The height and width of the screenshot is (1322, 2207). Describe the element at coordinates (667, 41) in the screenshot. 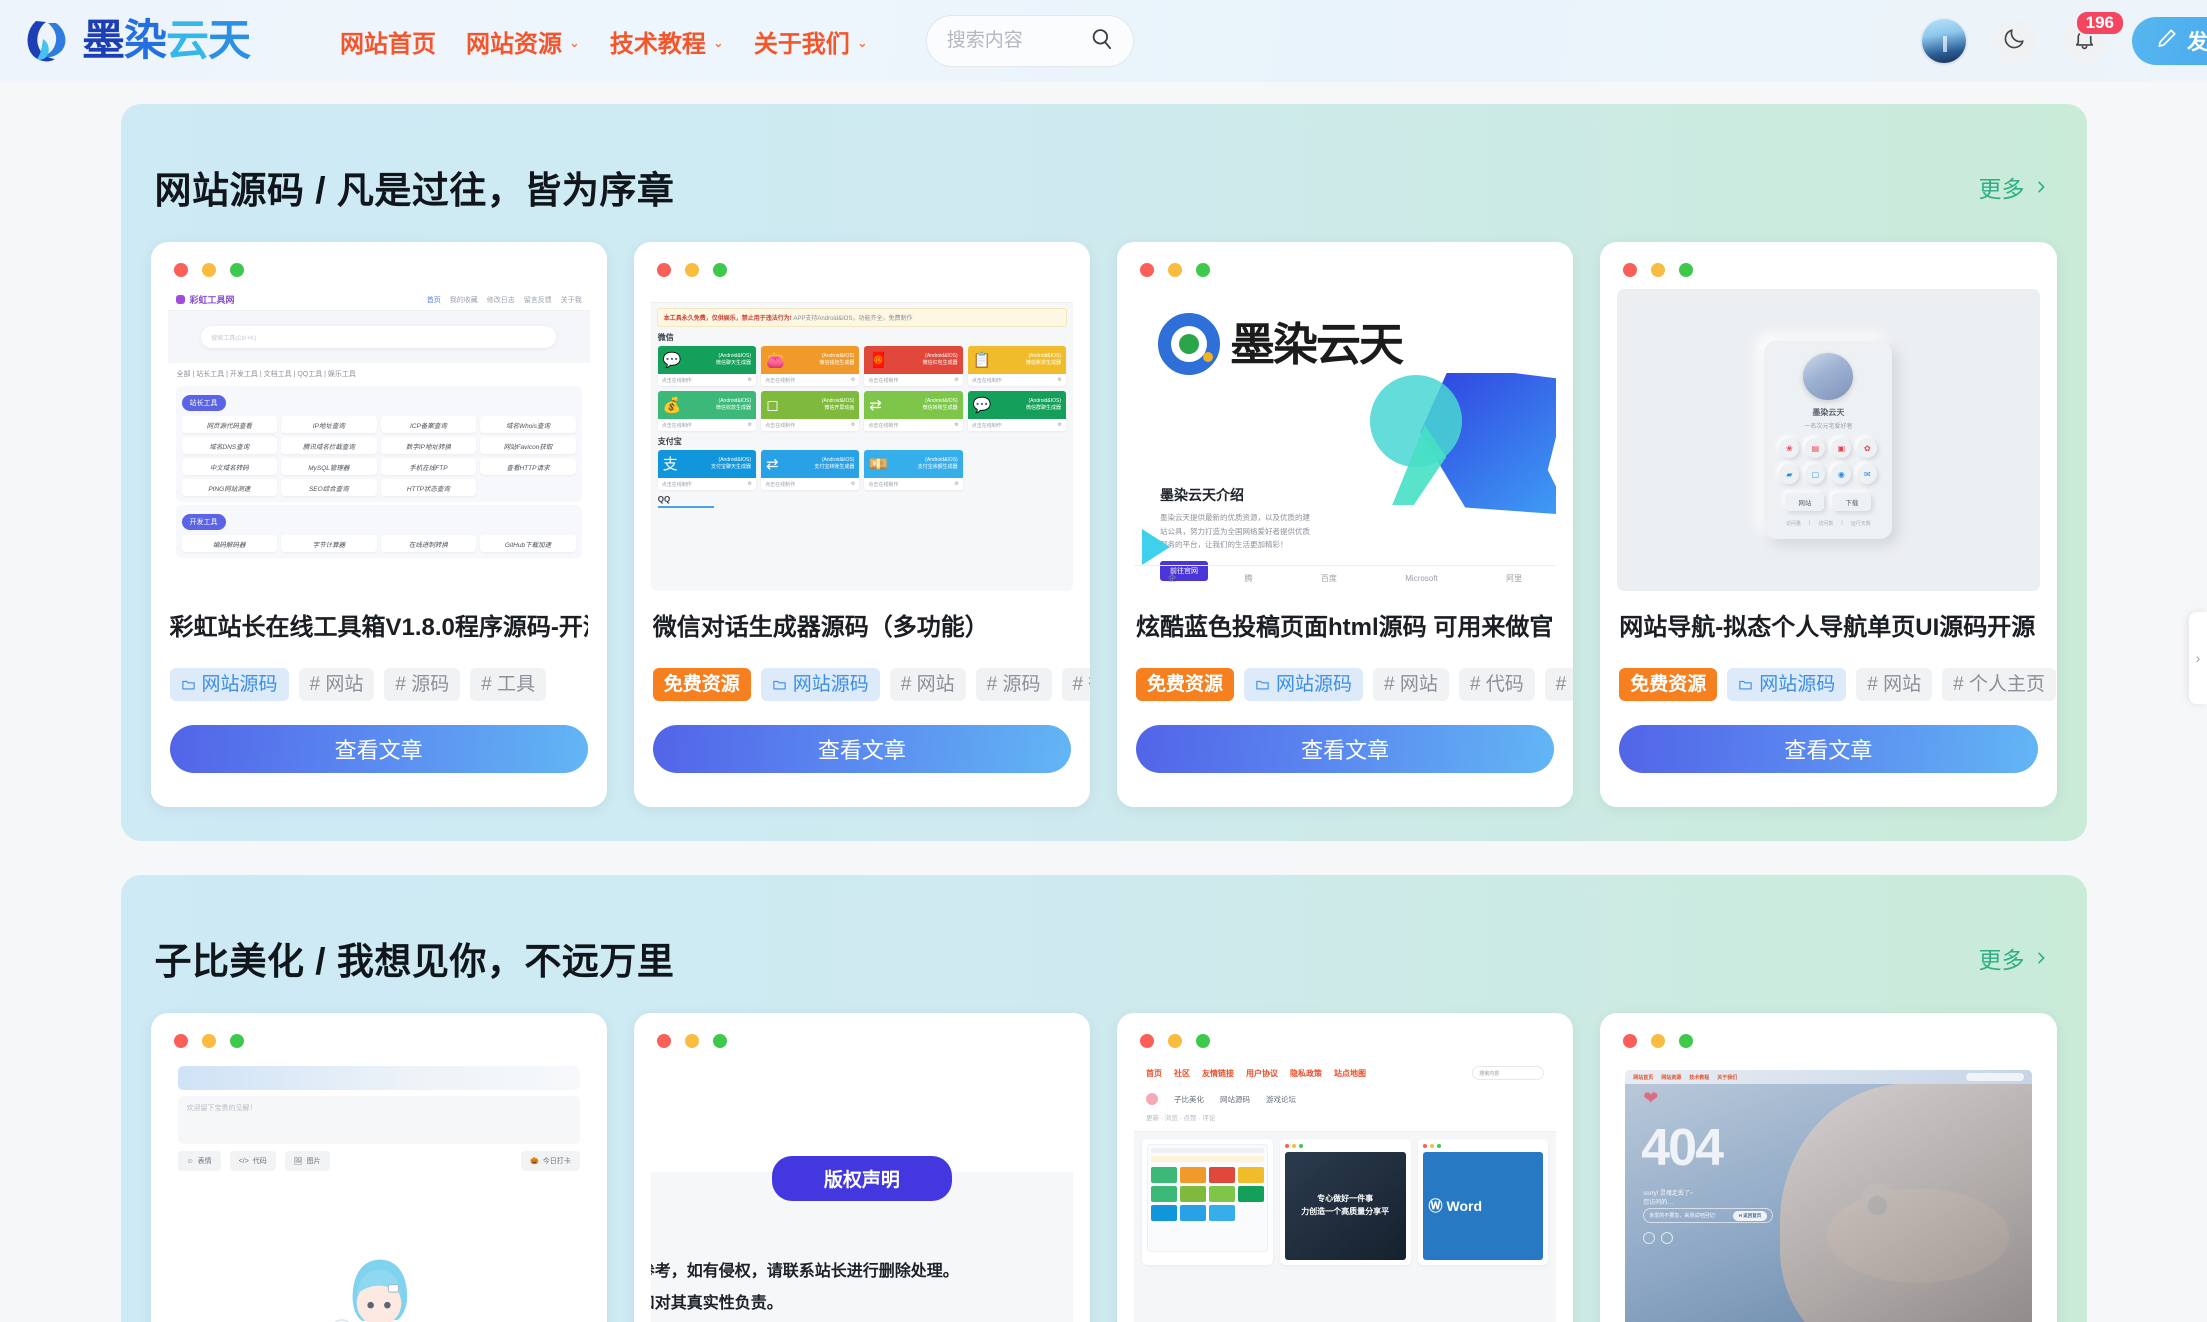

I see `nav-item-tutorials: 技术教程 ⌄` at that location.